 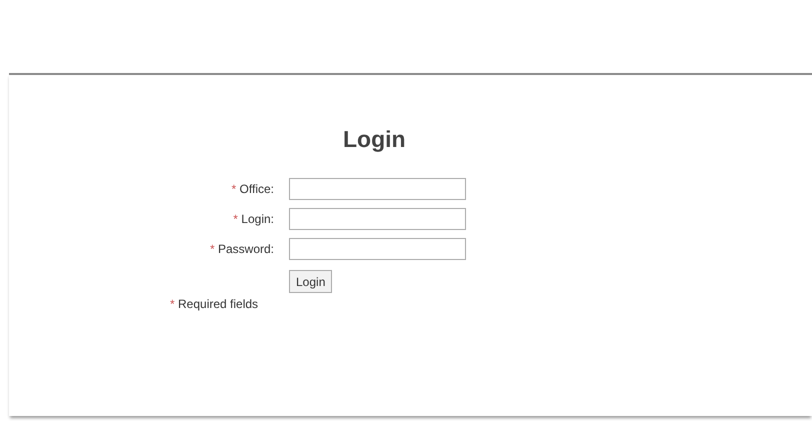 I want to click on page-title: Login, so click(x=374, y=139).